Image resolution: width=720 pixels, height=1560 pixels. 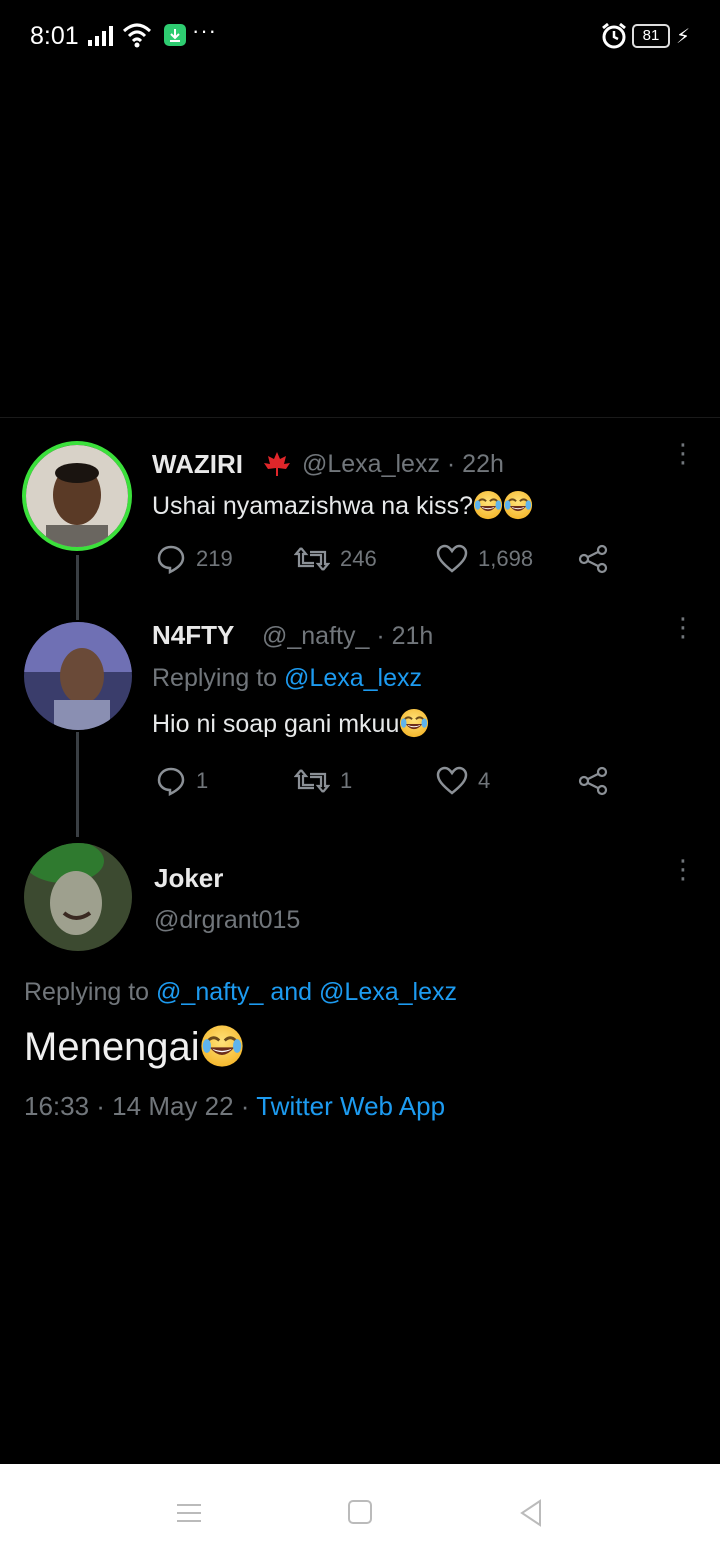 What do you see at coordinates (197, 464) in the screenshot?
I see `display-name: WAZIRI` at bounding box center [197, 464].